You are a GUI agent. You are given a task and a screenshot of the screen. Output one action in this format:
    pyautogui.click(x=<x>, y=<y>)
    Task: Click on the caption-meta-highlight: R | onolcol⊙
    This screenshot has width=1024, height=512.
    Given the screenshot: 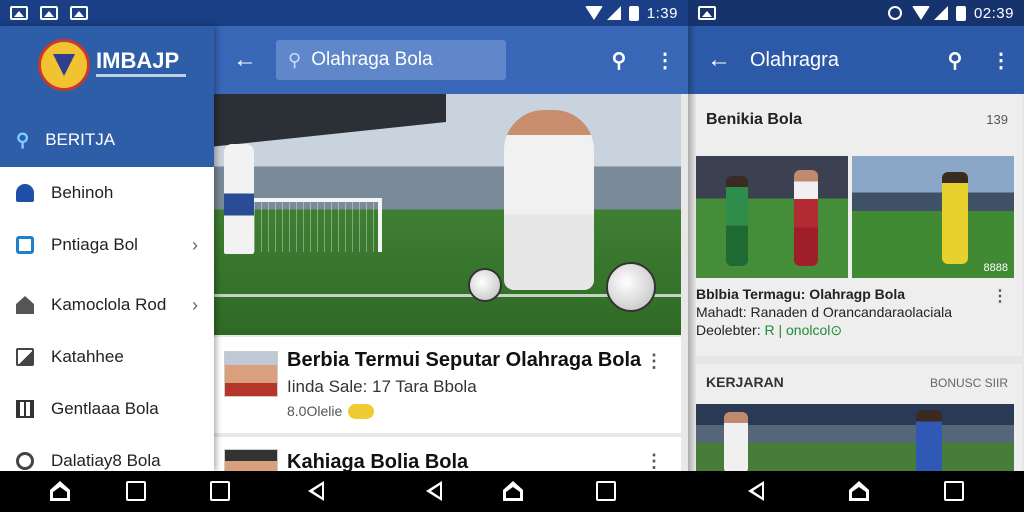 What is the action you would take?
    pyautogui.click(x=803, y=330)
    